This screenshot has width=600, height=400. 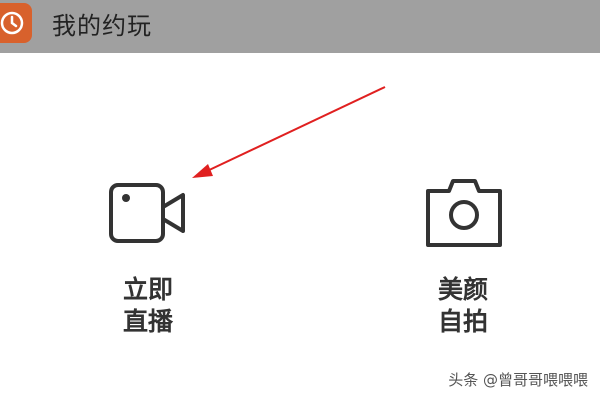 What do you see at coordinates (463, 260) in the screenshot?
I see `beauty-selfie-button: 美颜 自拍` at bounding box center [463, 260].